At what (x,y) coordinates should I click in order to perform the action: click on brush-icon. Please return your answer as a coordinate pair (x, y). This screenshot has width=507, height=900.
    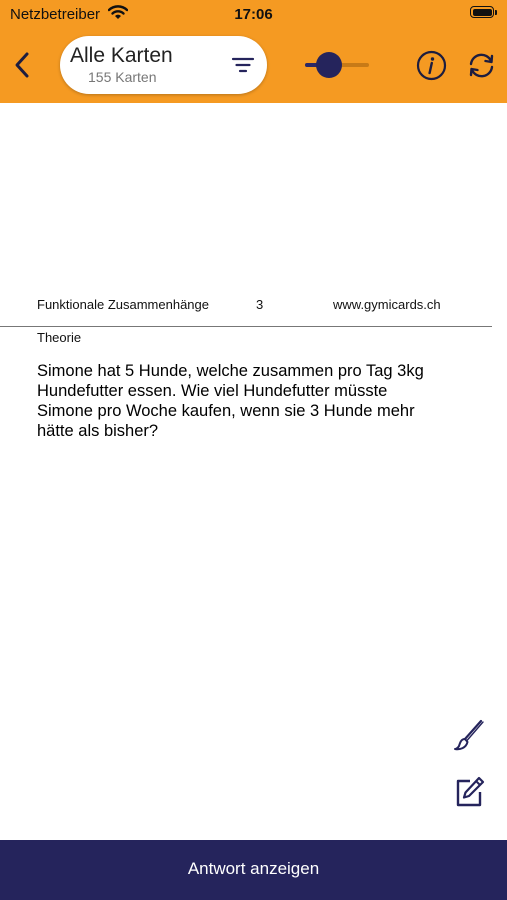
    Looking at the image, I should click on (469, 735).